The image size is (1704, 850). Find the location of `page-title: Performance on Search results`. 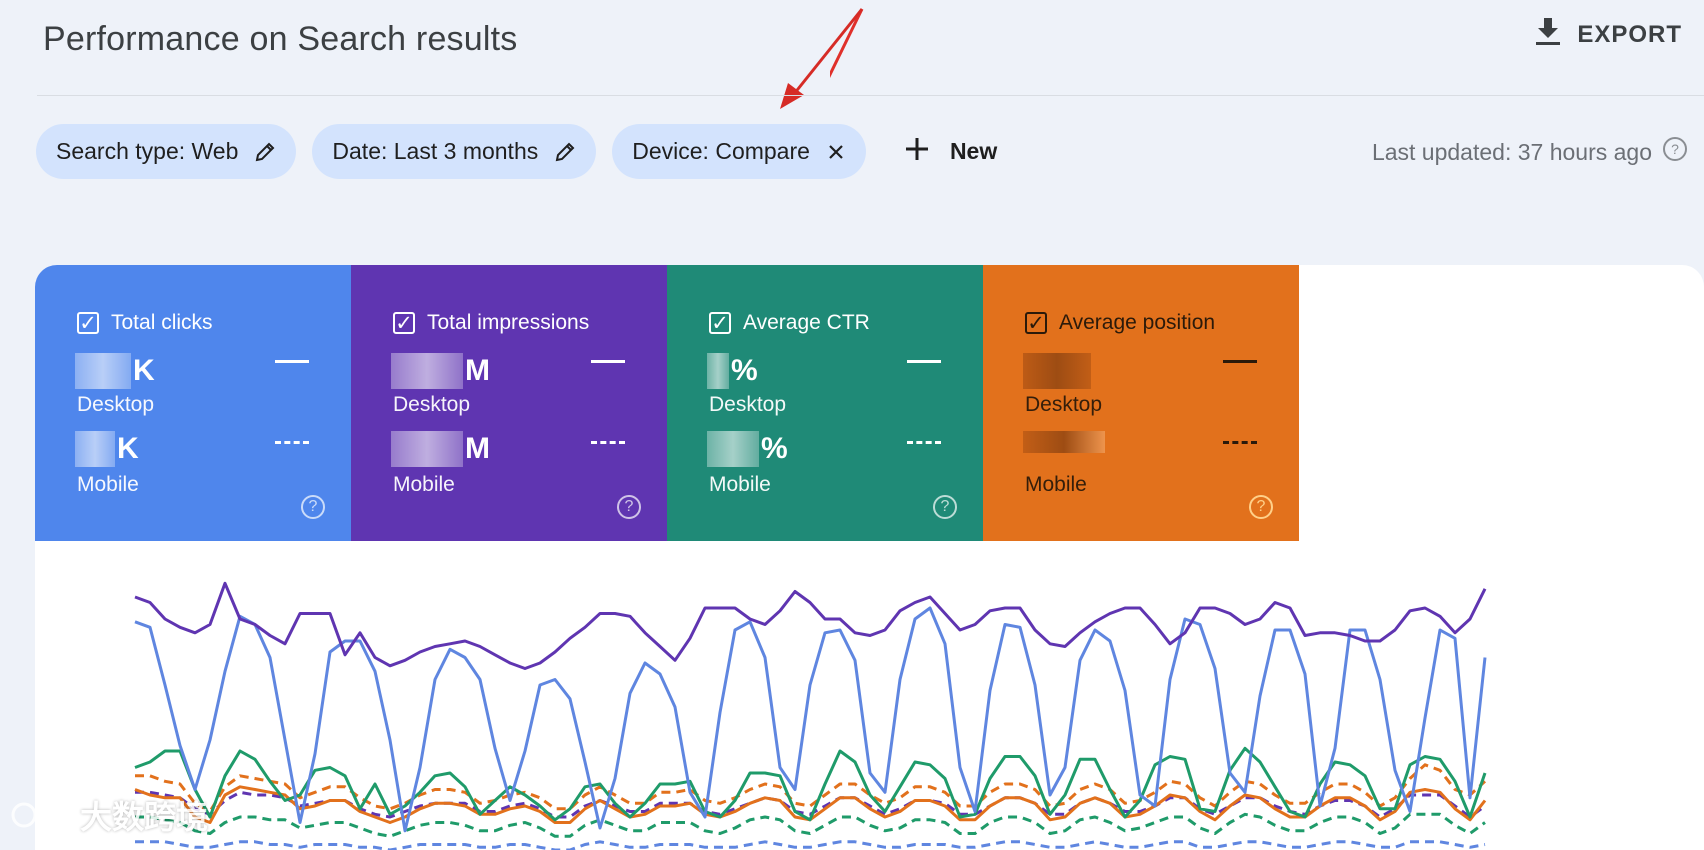

page-title: Performance on Search results is located at coordinates (280, 39).